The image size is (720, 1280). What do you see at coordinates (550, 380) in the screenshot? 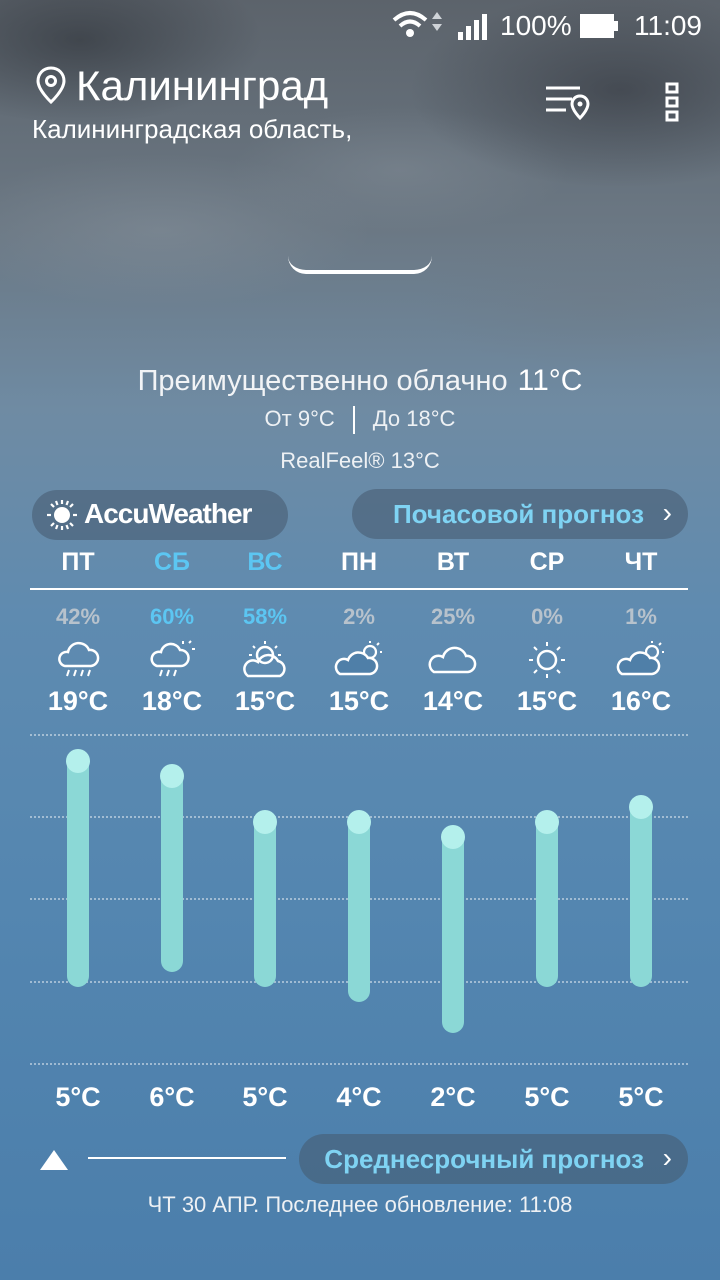
I see `current-temperature: 11°C` at bounding box center [550, 380].